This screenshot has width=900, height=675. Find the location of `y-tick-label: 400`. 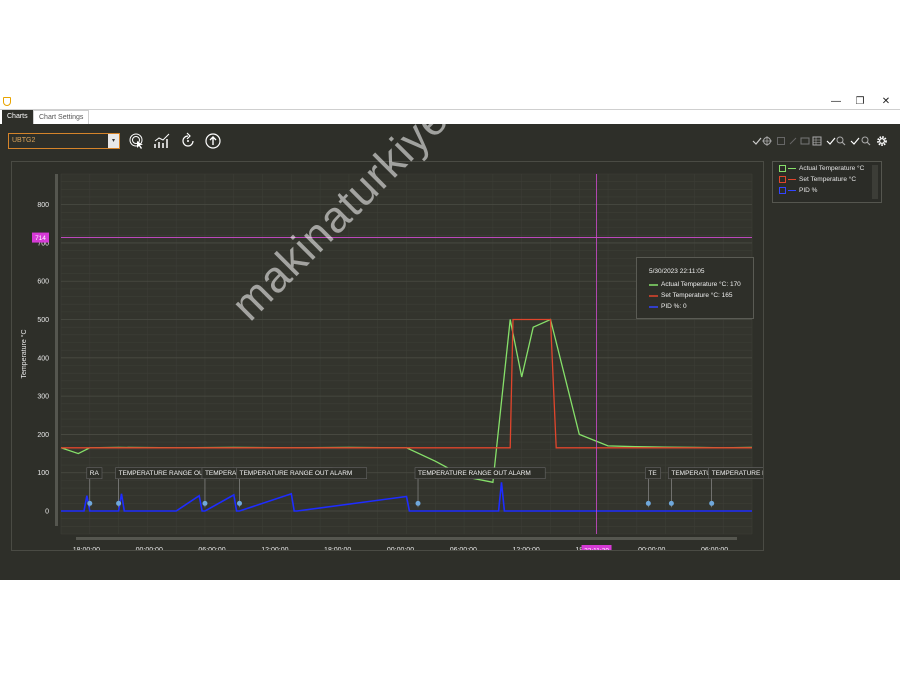

y-tick-label: 400 is located at coordinates (43, 358).